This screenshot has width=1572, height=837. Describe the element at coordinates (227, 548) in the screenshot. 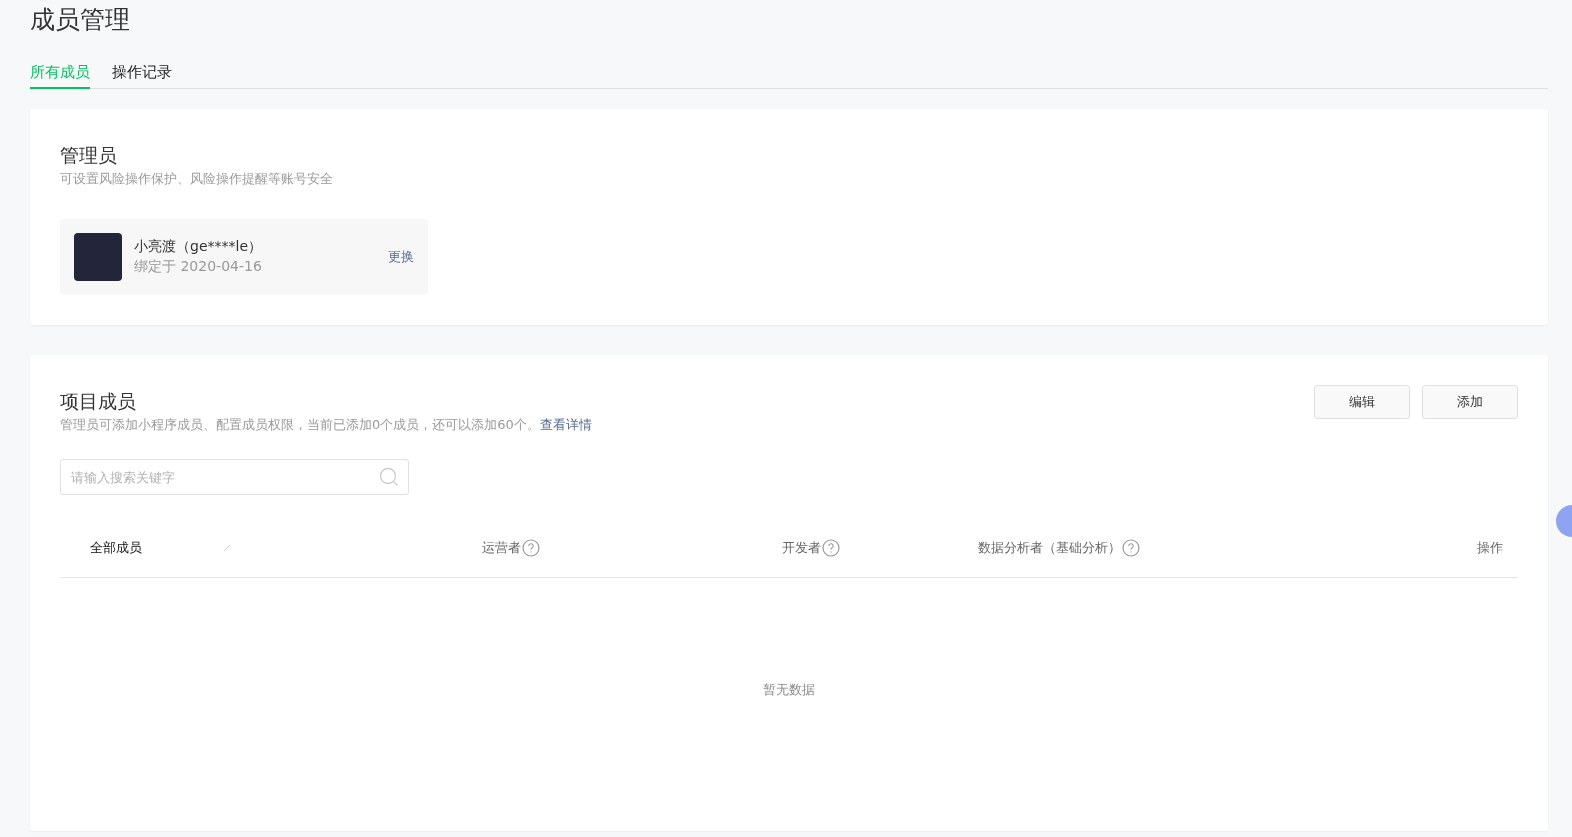

I see `sort-icon` at that location.